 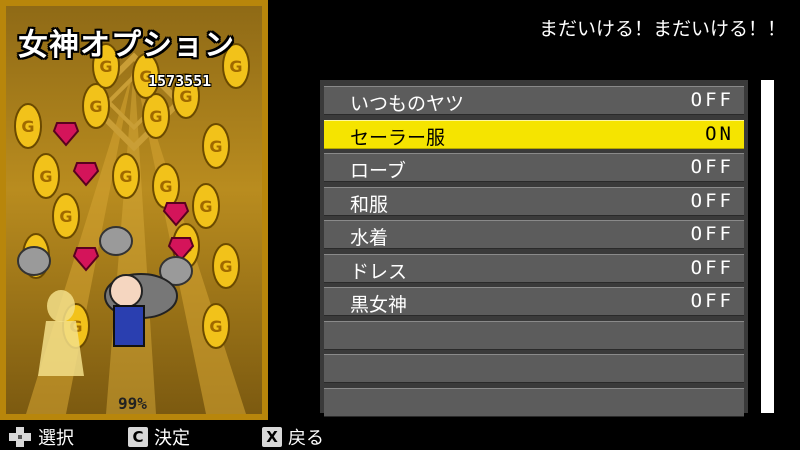 What do you see at coordinates (378, 171) in the screenshot?
I see `option-label: ローブ` at bounding box center [378, 171].